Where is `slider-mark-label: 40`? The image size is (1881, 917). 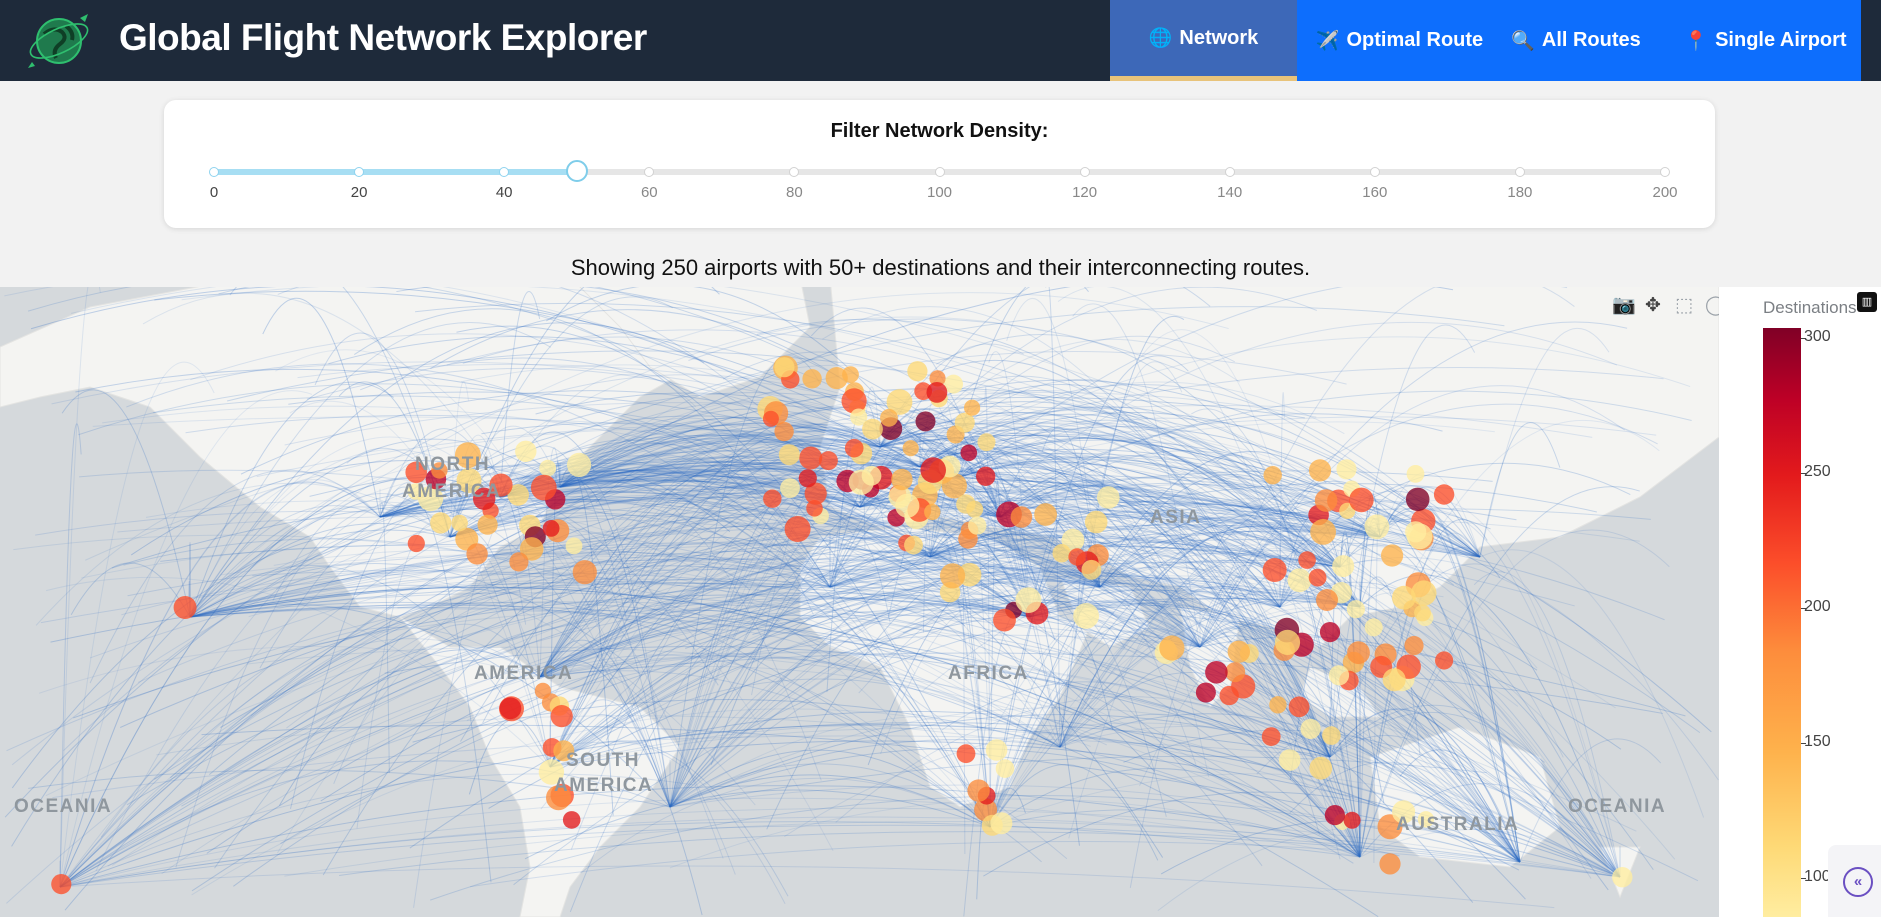 slider-mark-label: 40 is located at coordinates (504, 192).